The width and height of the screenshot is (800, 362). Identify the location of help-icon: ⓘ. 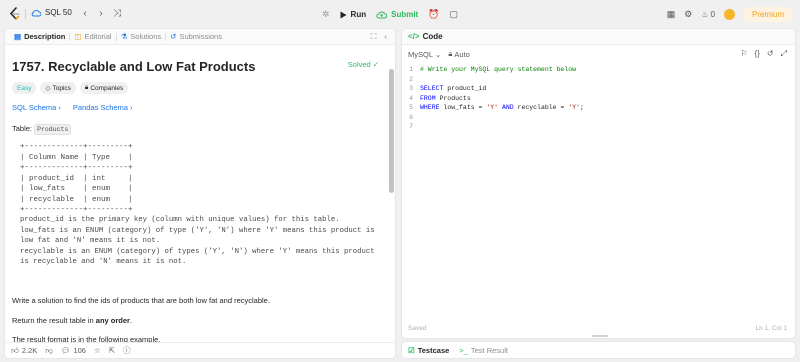
(126, 350).